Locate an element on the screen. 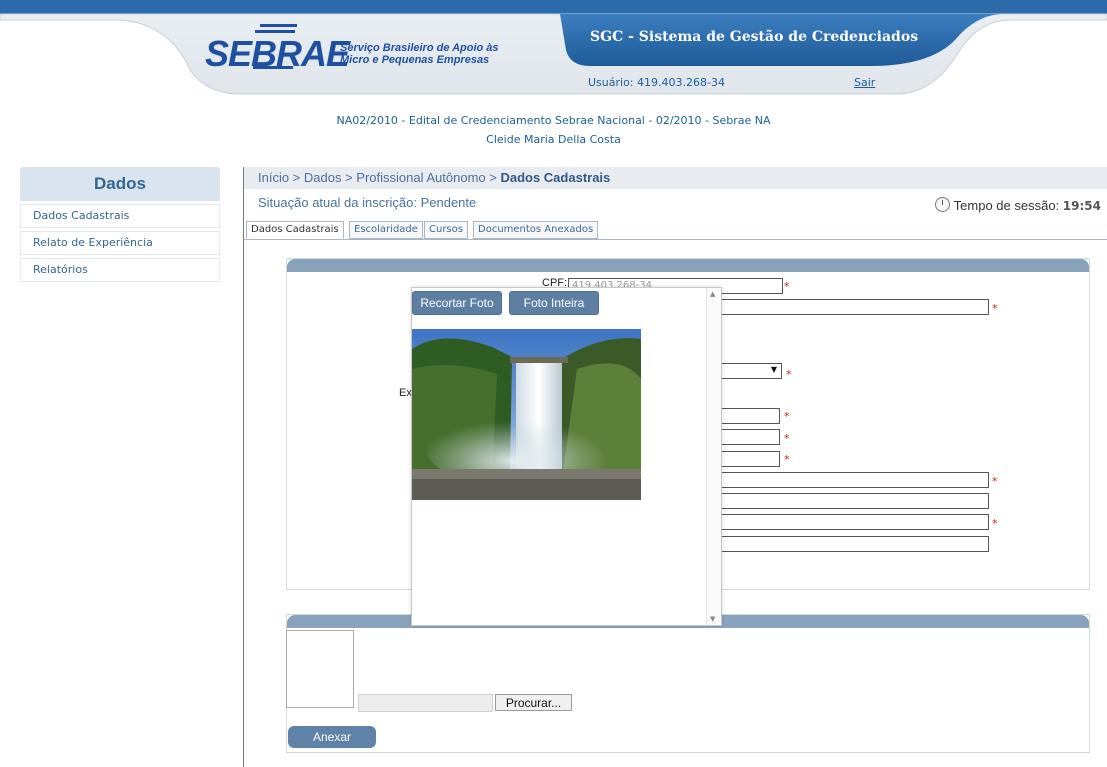  full-photo-button: Foto Inteira is located at coordinates (554, 303).